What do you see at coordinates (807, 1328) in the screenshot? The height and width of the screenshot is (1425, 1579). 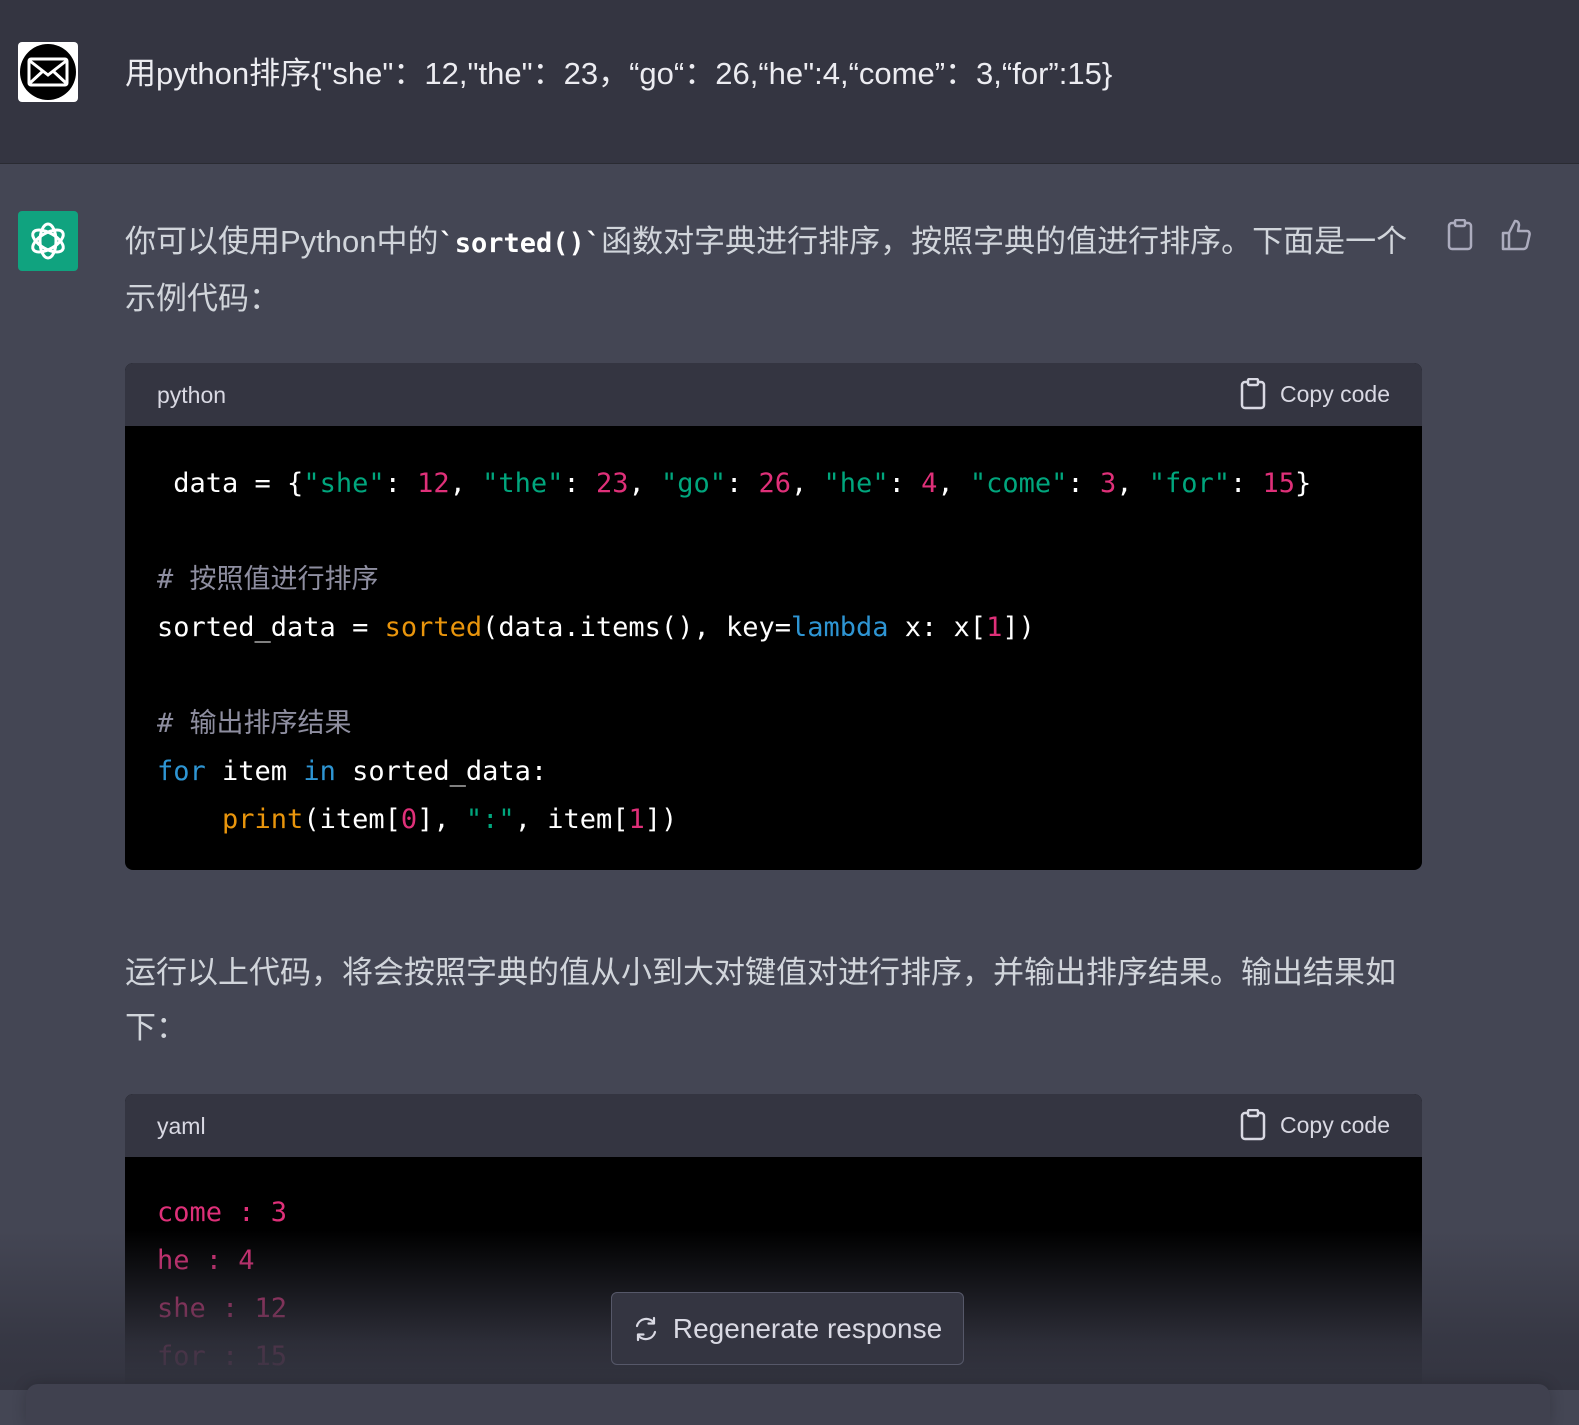 I see `regenerate-label: Regenerate response` at bounding box center [807, 1328].